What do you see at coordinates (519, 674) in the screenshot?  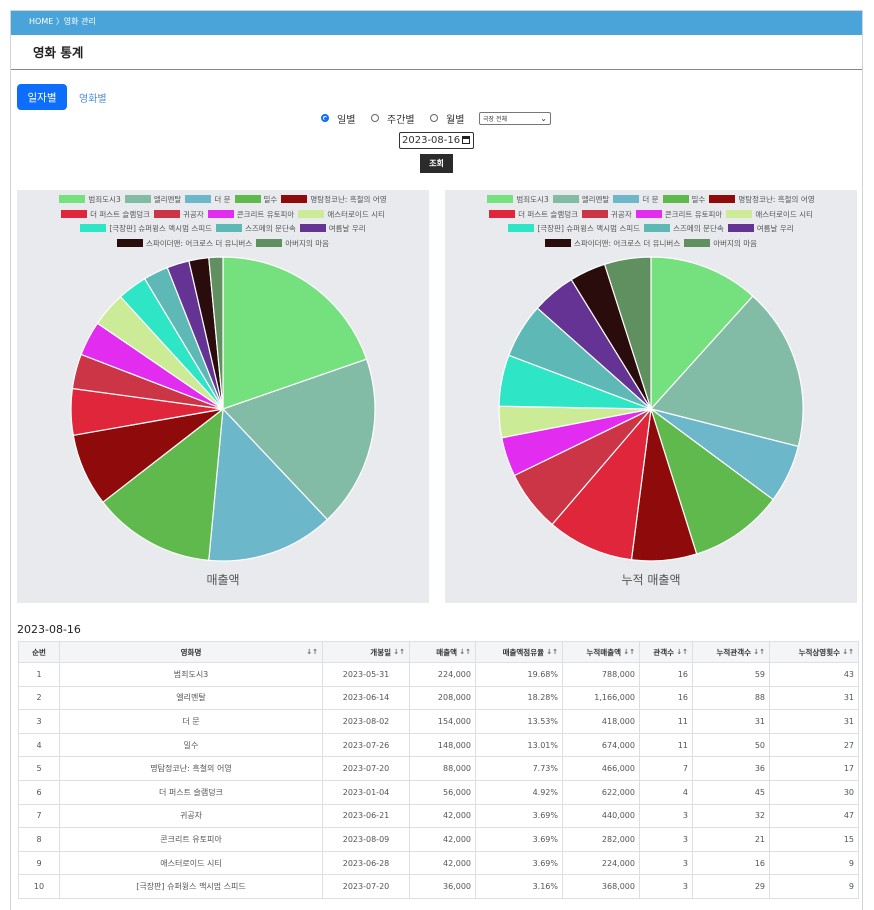 I see `table-cell: 19.68%` at bounding box center [519, 674].